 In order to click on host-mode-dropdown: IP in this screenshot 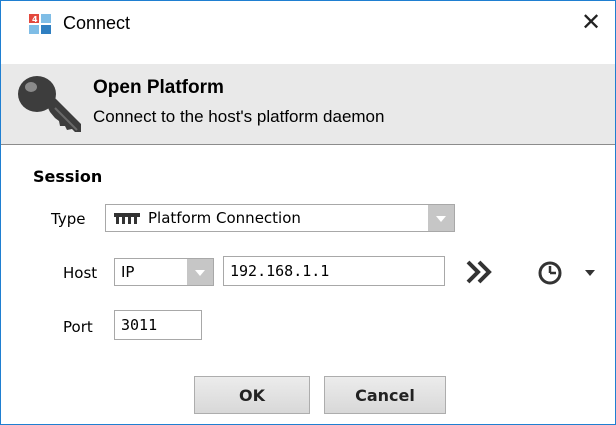, I will do `click(164, 272)`.